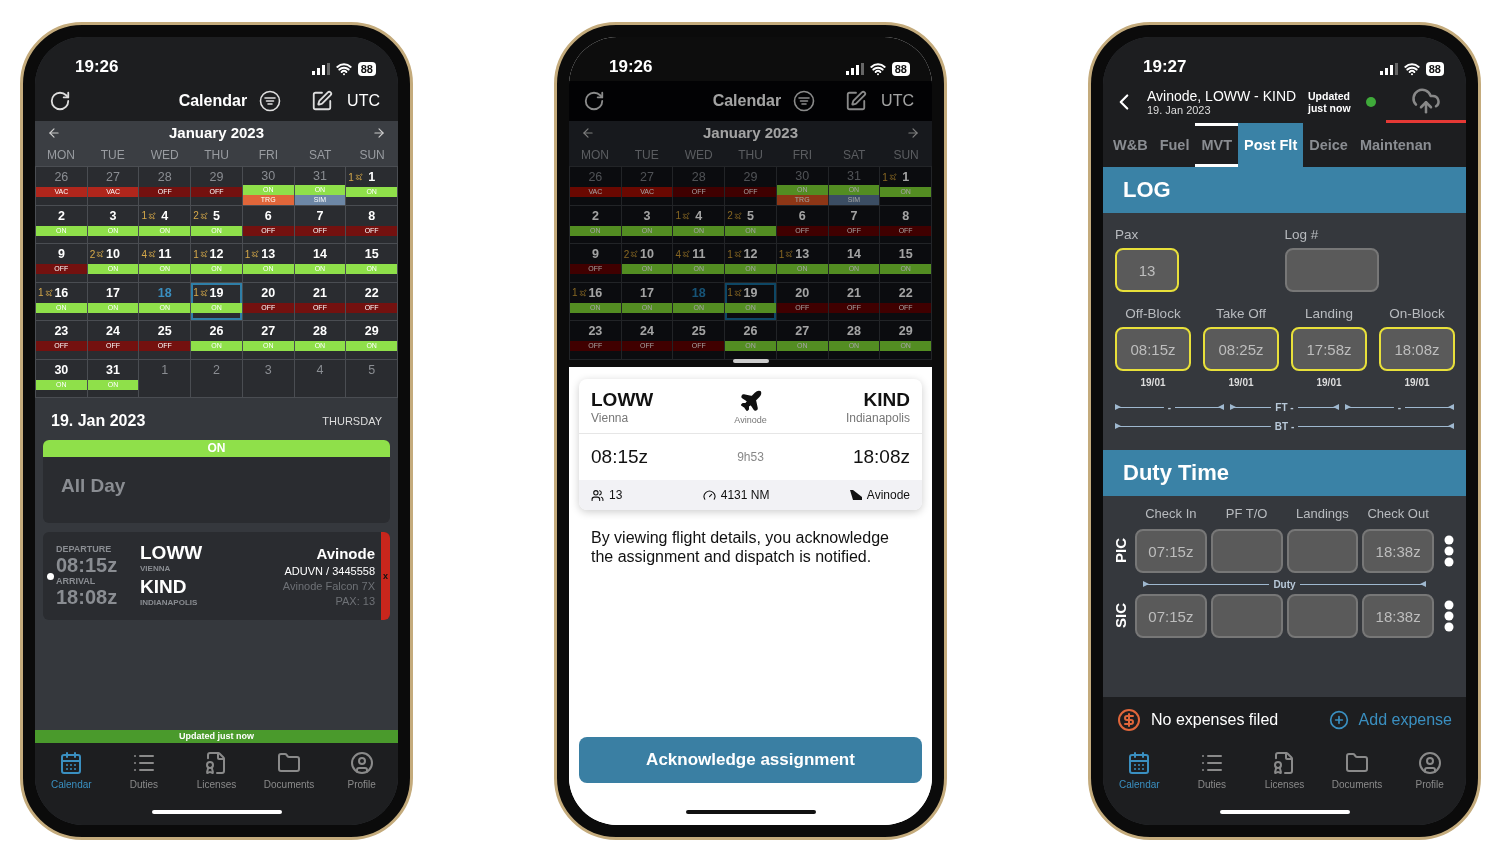 Image resolution: width=1503 pixels, height=855 pixels. I want to click on input-field: 13, so click(1147, 270).